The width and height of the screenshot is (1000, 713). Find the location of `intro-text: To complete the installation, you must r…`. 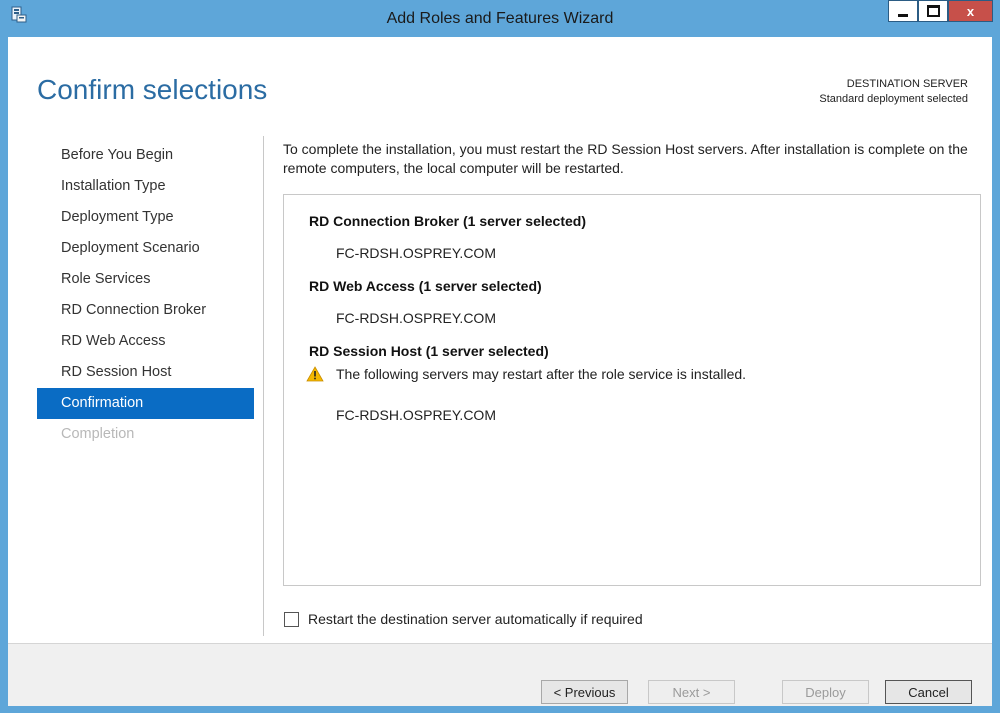

intro-text: To complete the installation, you must r… is located at coordinates (625, 158).